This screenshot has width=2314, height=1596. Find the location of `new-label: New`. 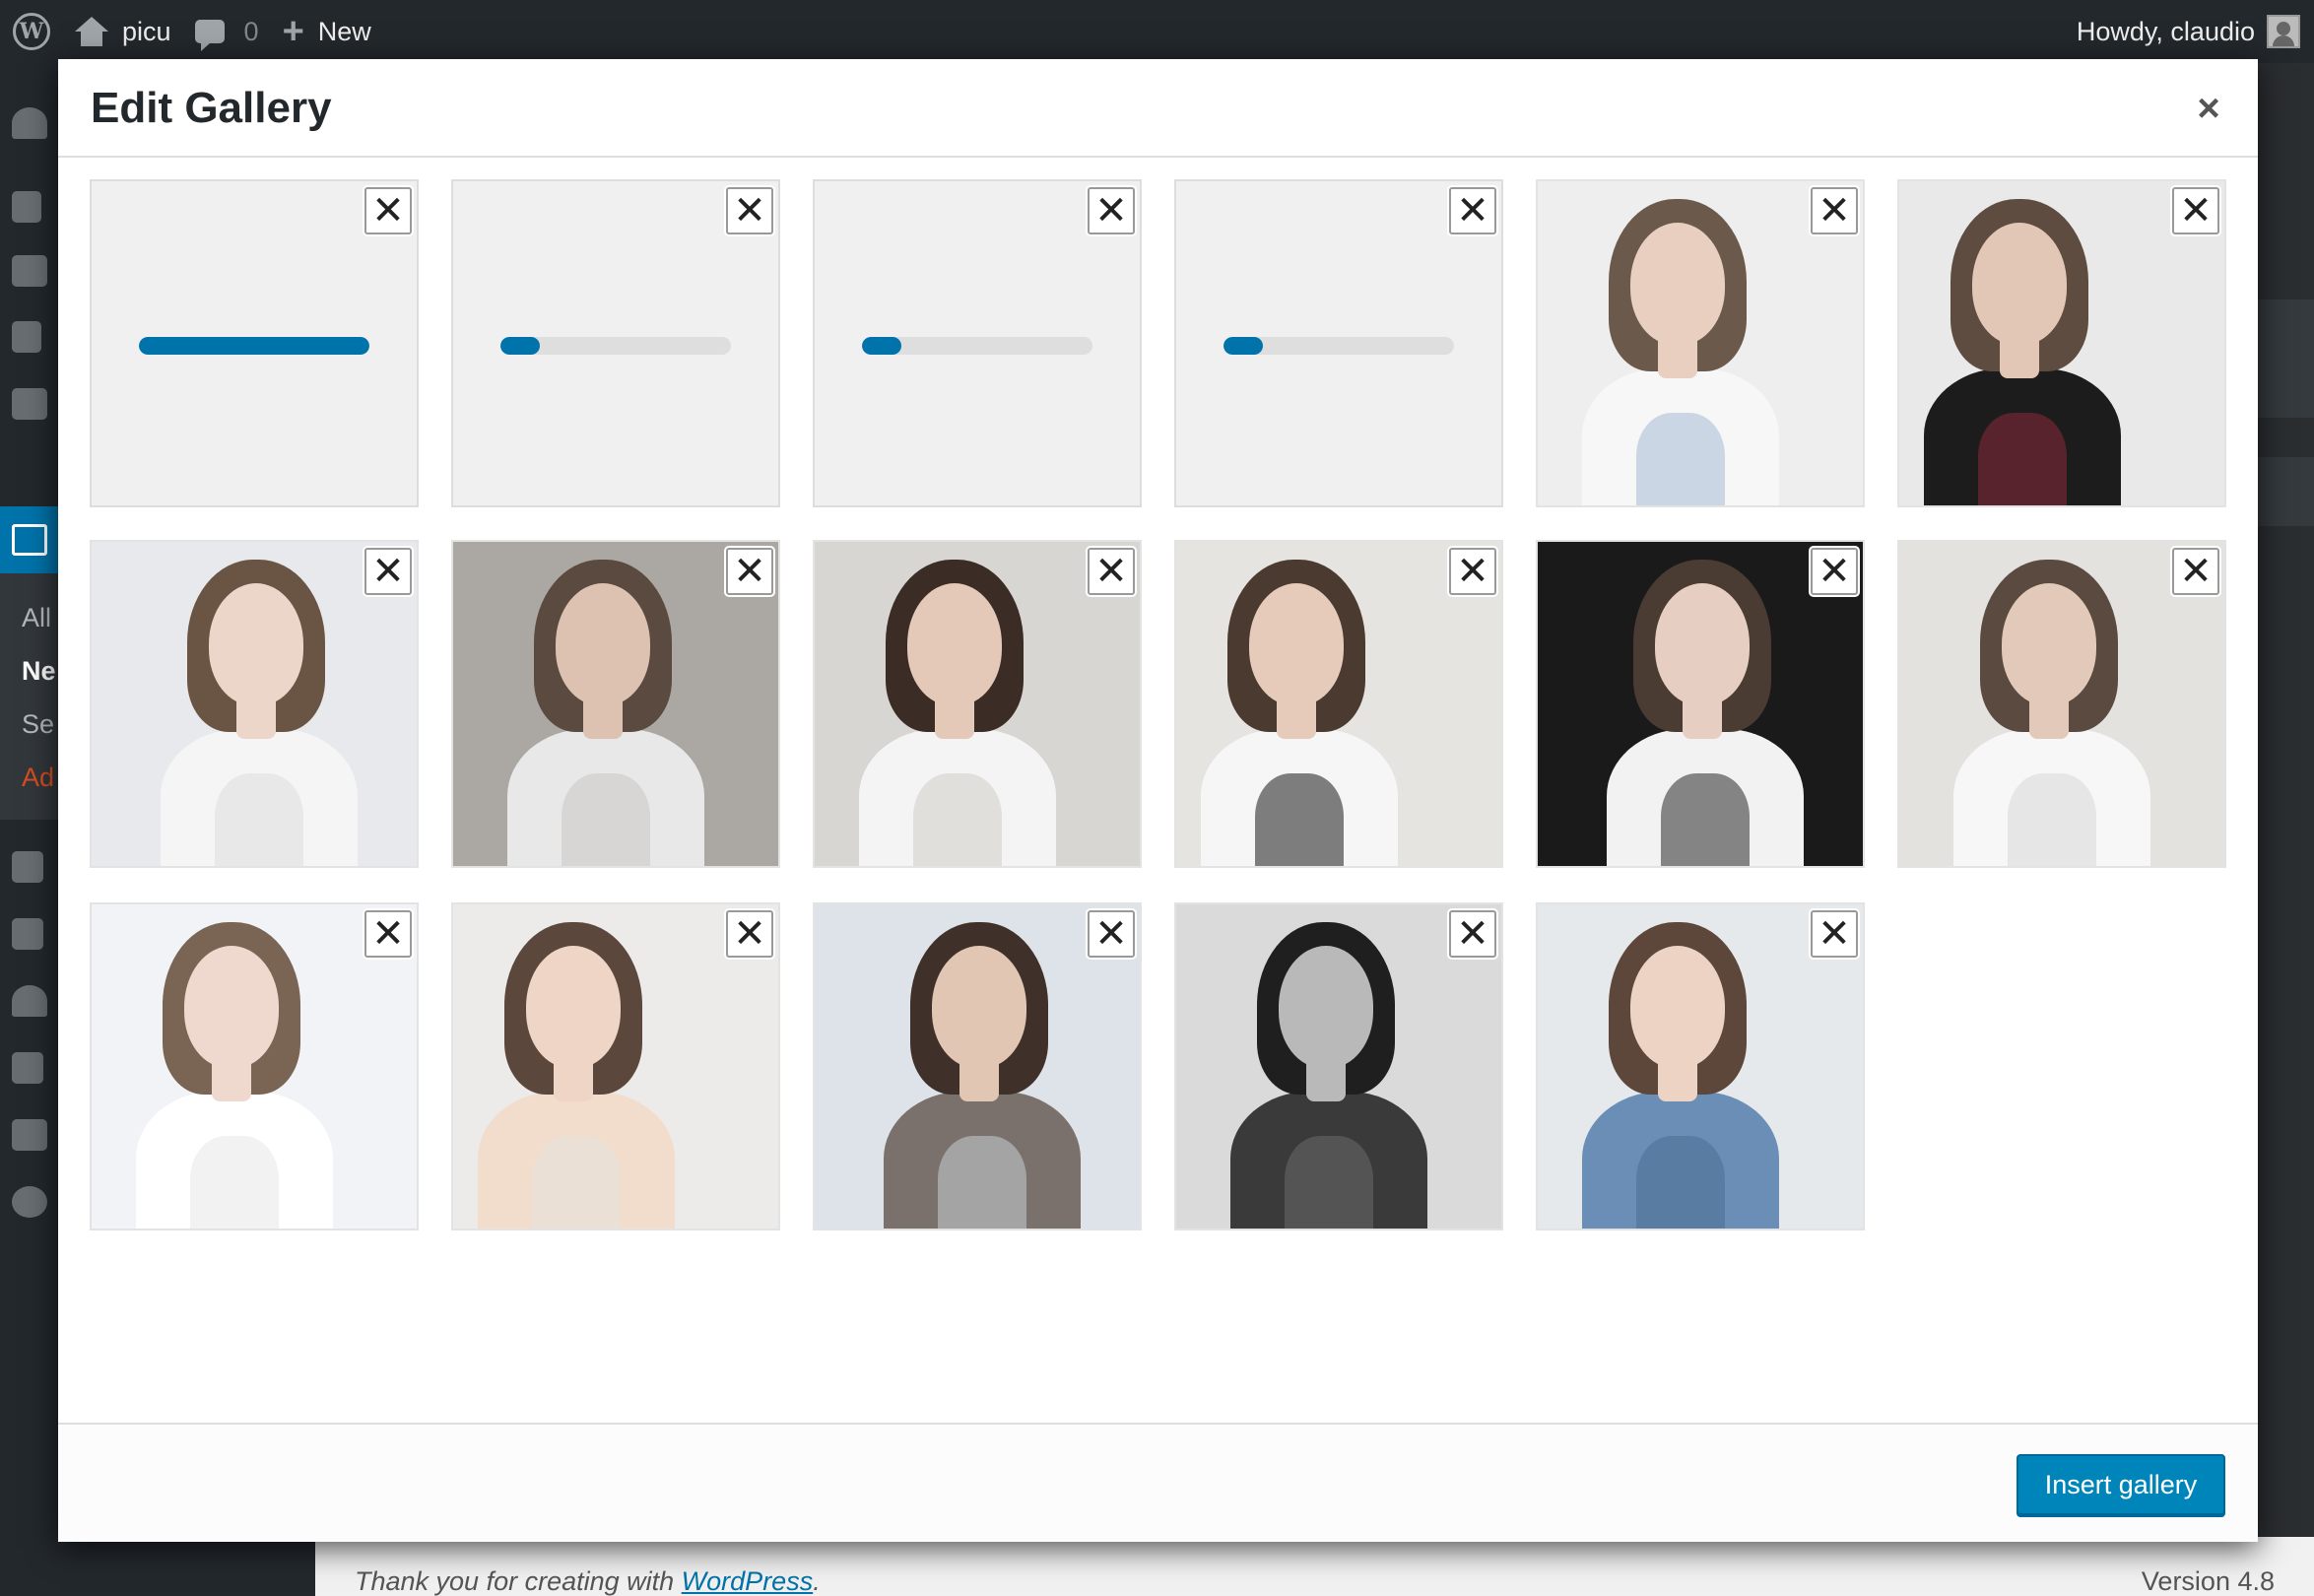

new-label: New is located at coordinates (344, 31).